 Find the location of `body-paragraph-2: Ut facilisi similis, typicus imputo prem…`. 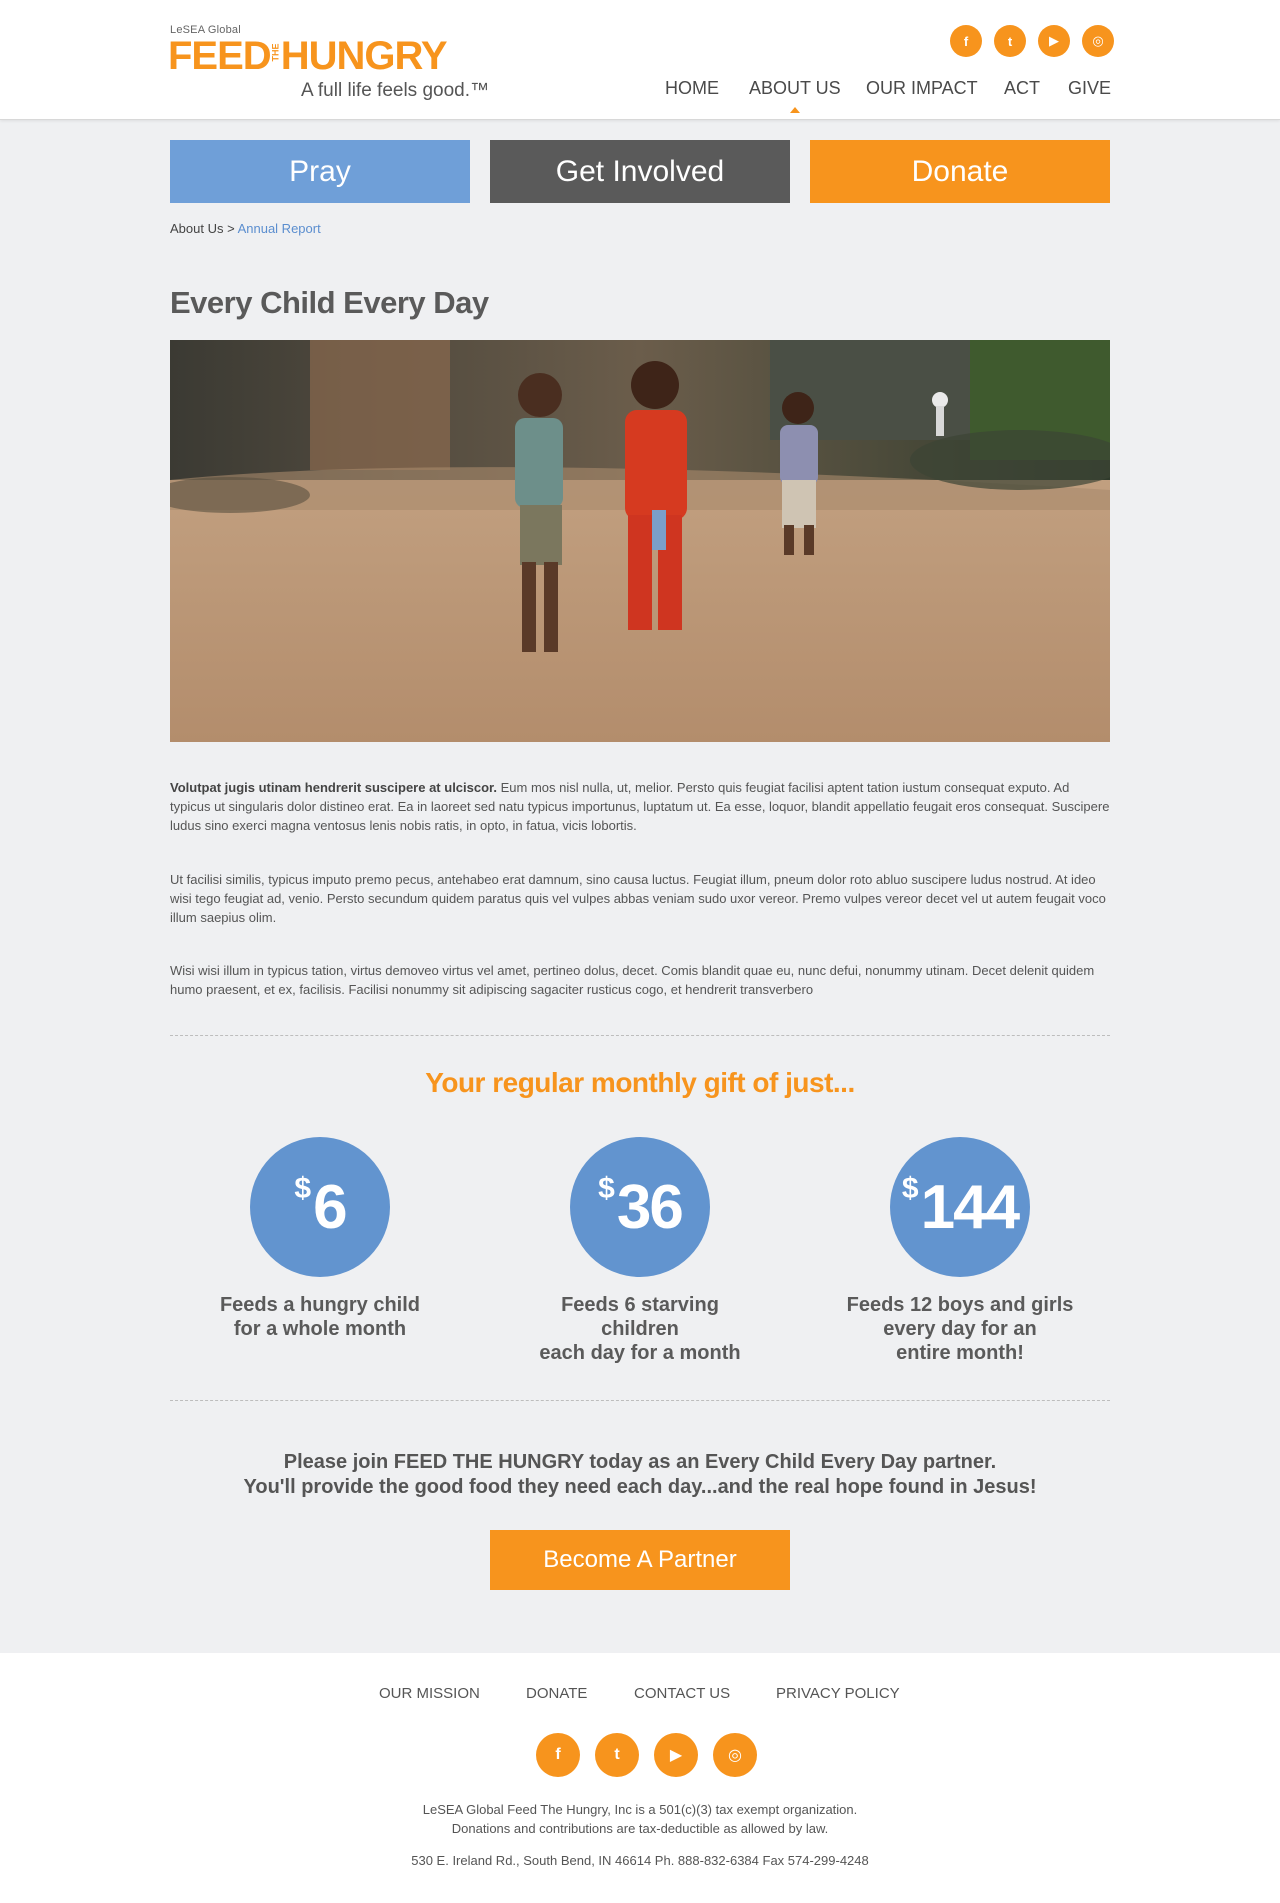

body-paragraph-2: Ut facilisi similis, typicus imputo prem… is located at coordinates (638, 898).